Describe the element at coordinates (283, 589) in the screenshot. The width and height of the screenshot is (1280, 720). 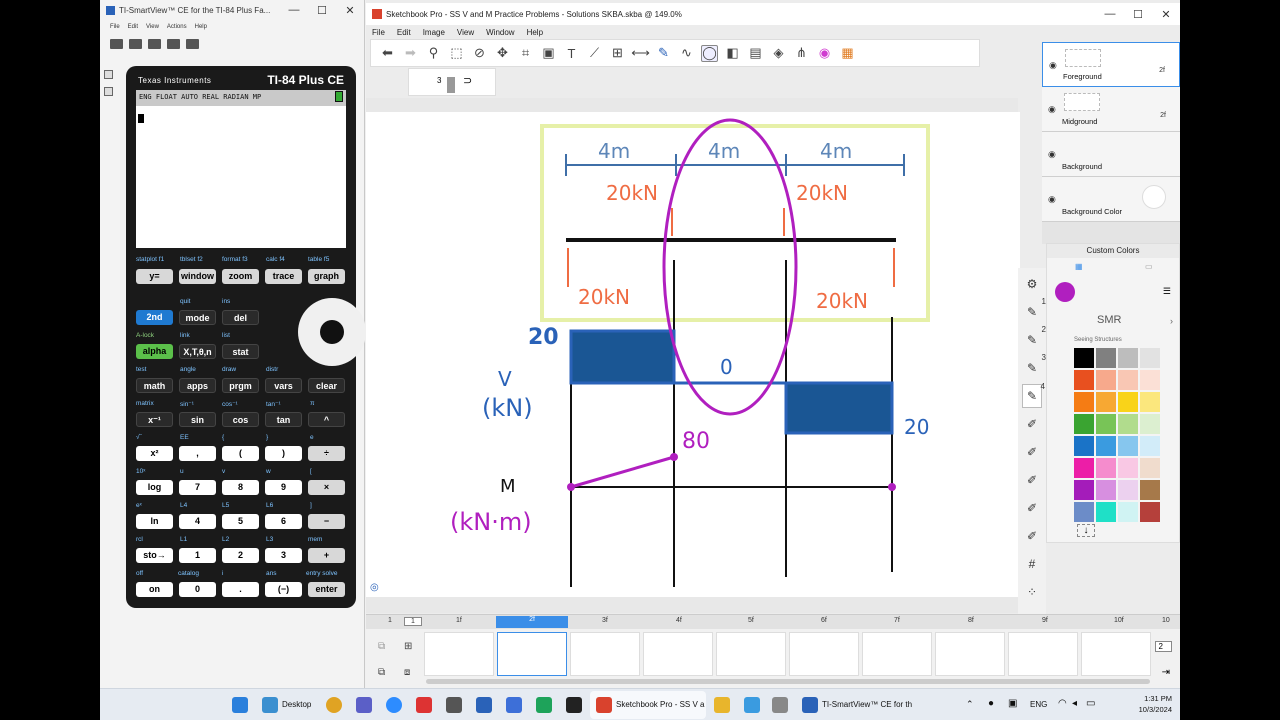
I see `key-negative: (−)` at that location.